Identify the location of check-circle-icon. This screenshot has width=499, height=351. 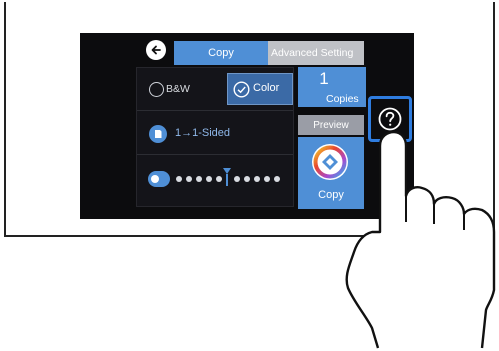
(241, 89).